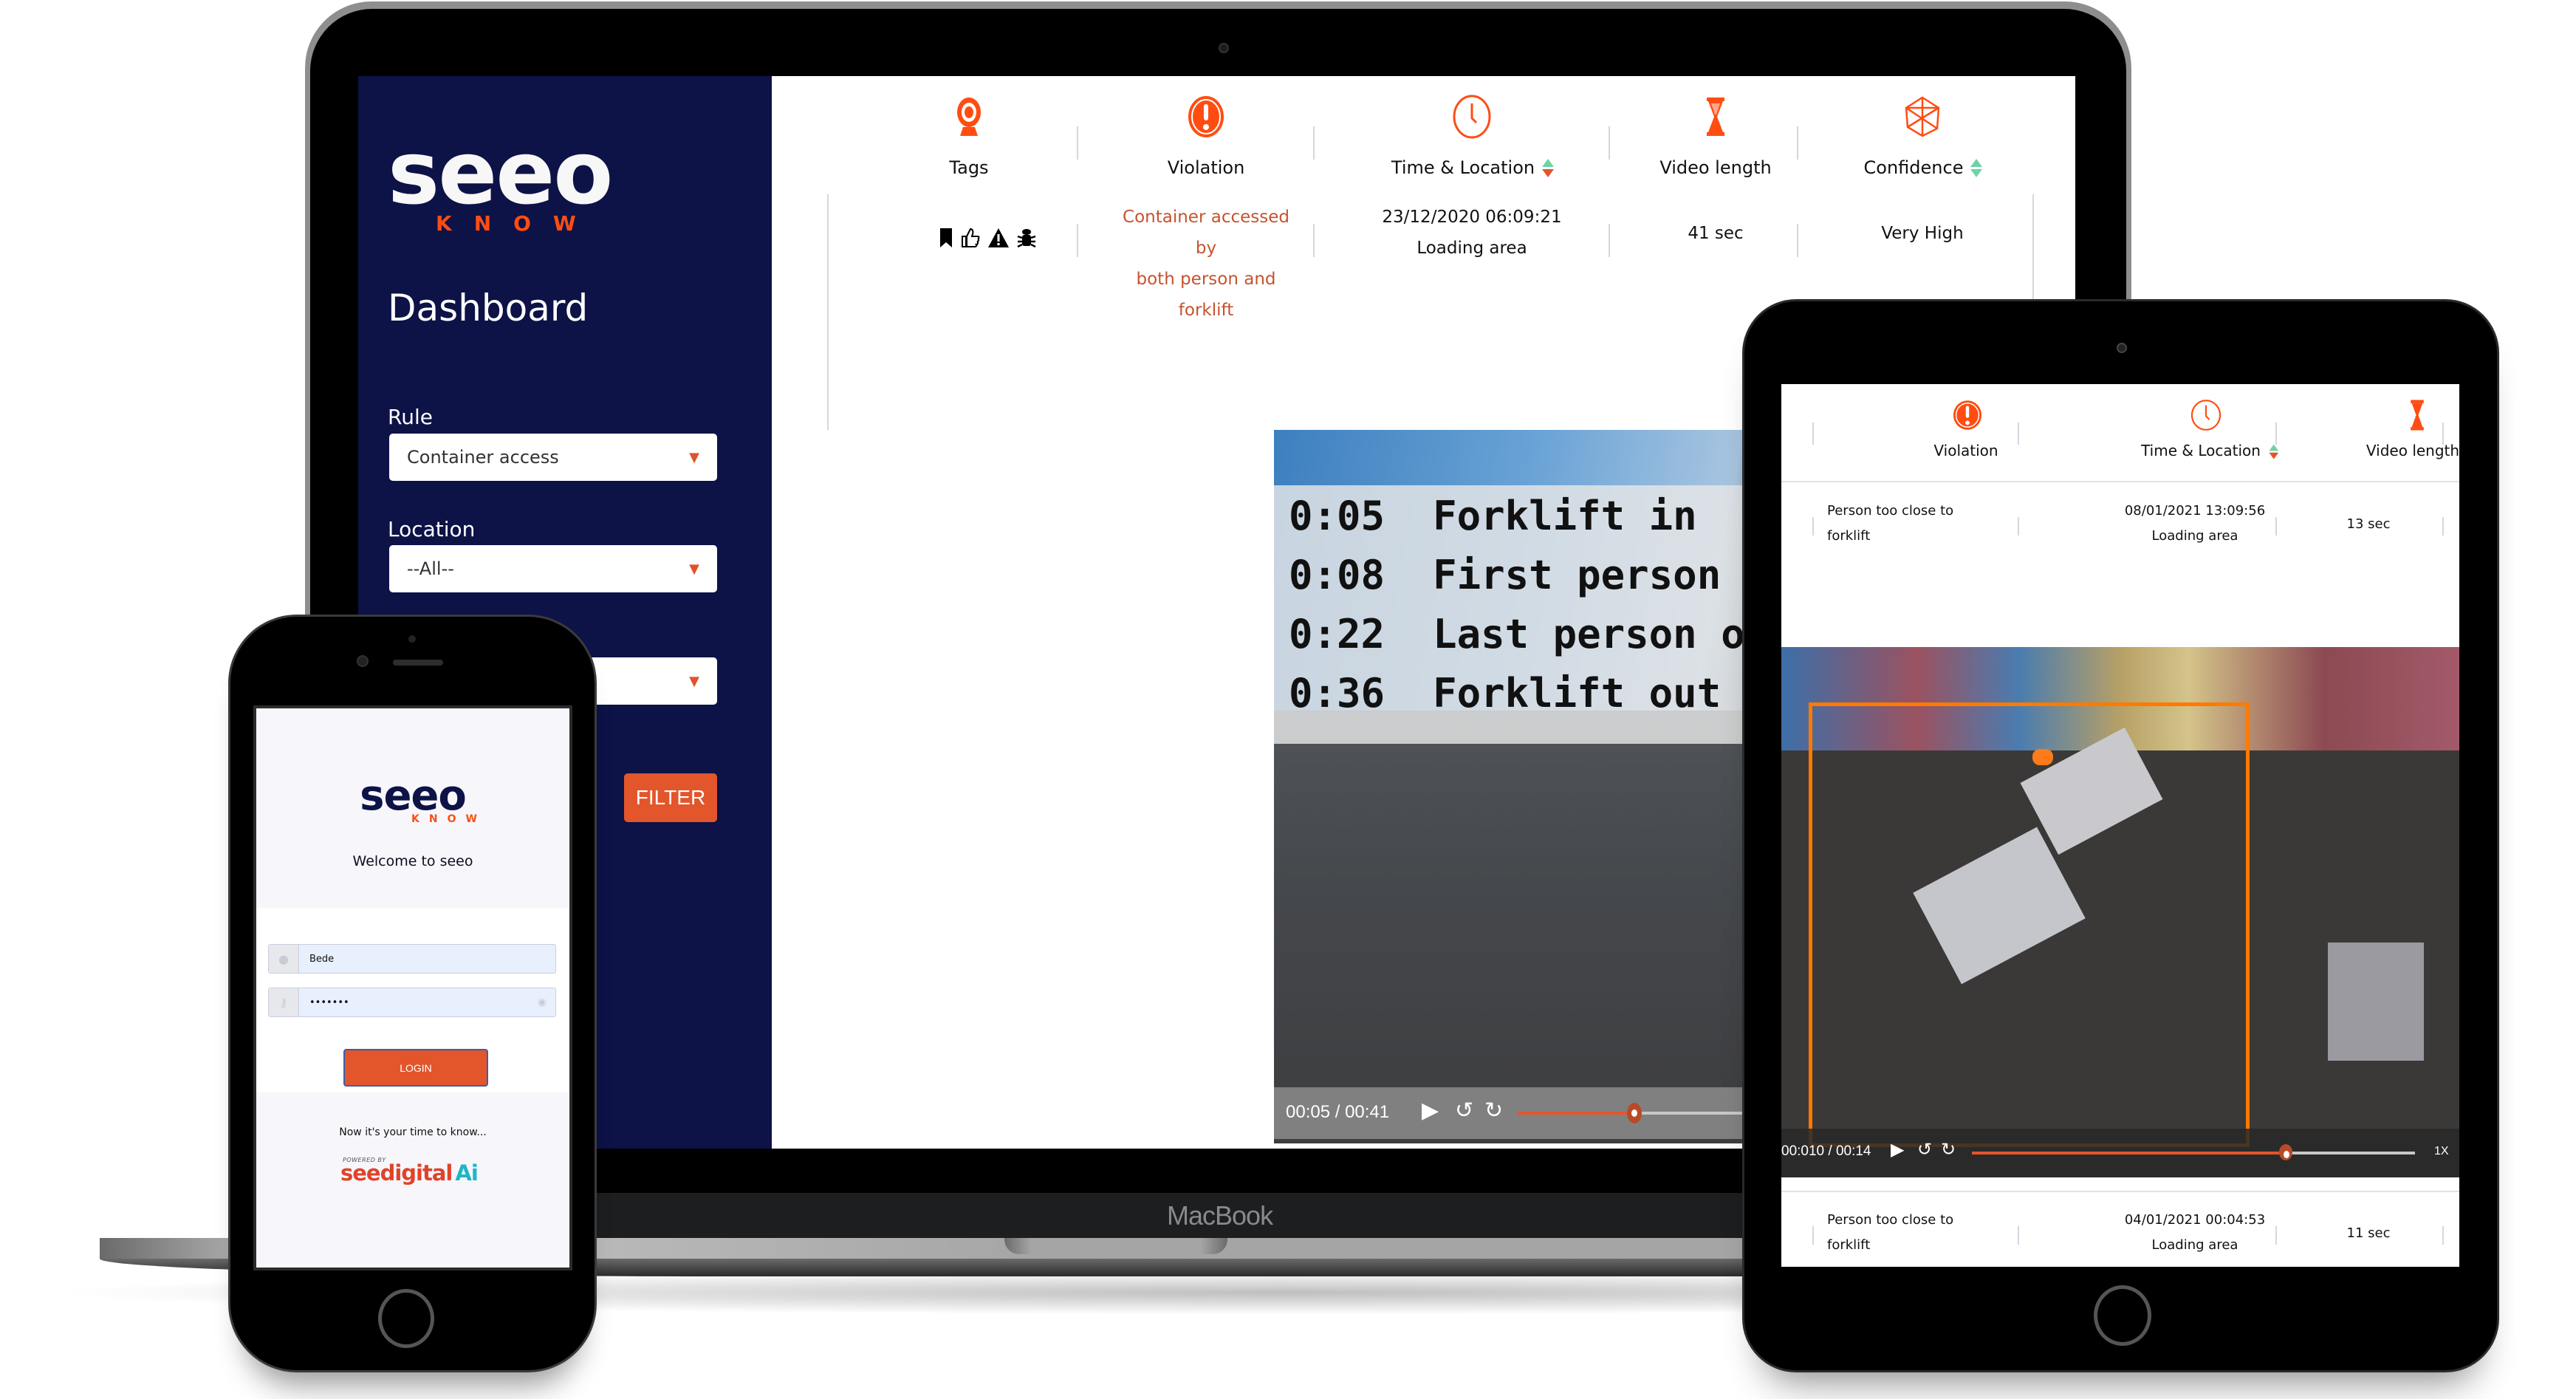  I want to click on video-length-cell: 11 sec, so click(2368, 1233).